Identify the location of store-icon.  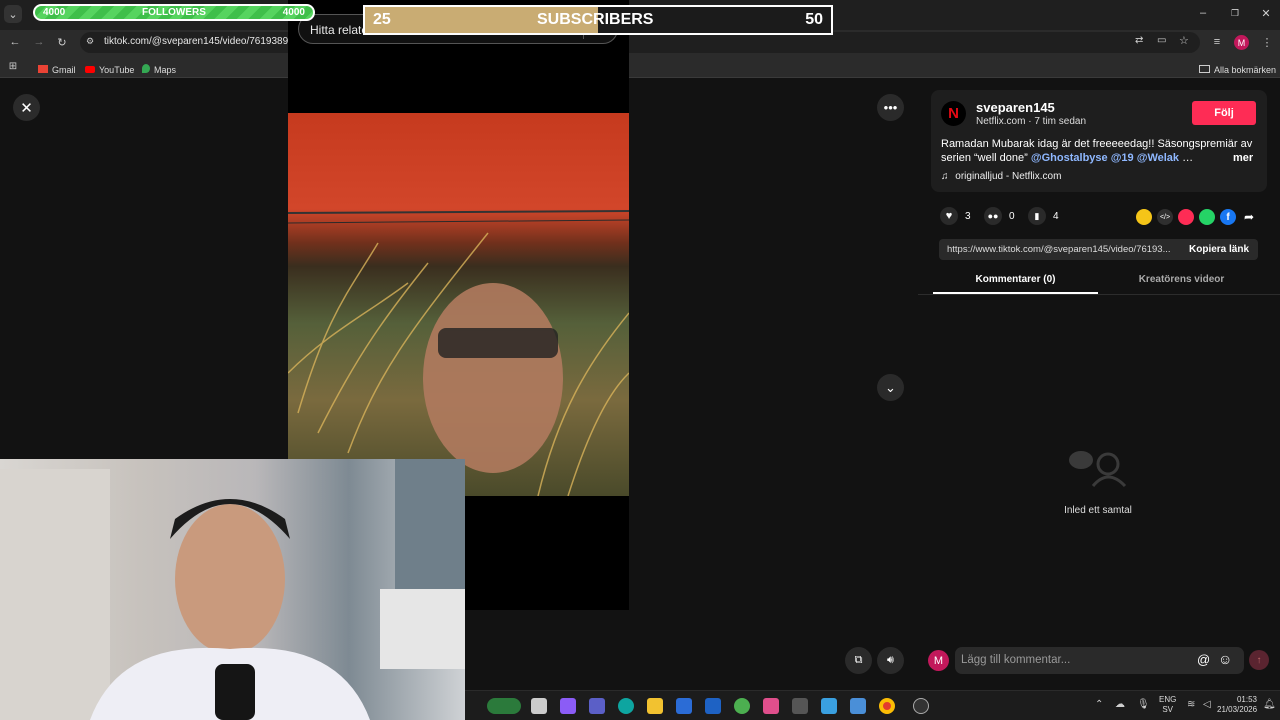
(684, 706).